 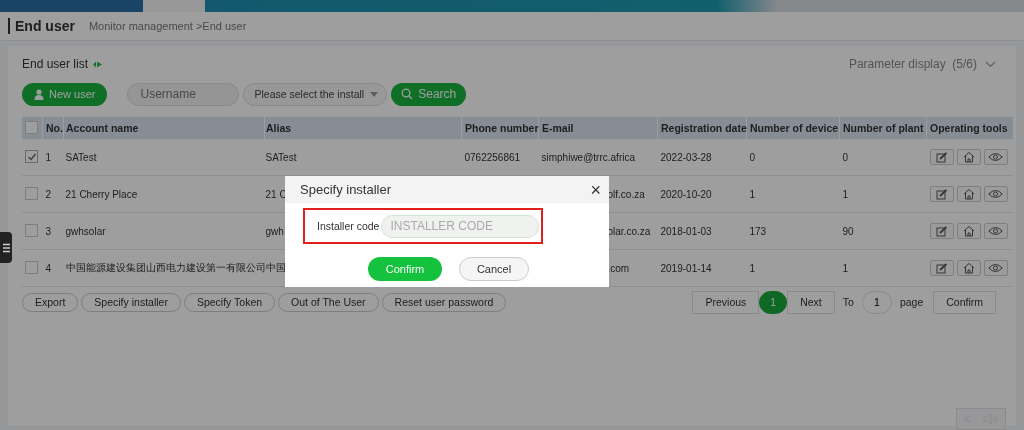 I want to click on table-cell: 2018-01-03, so click(x=686, y=231).